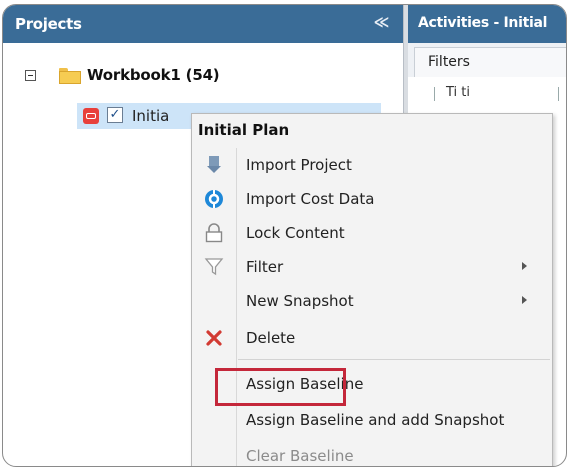 This screenshot has width=569, height=469. What do you see at coordinates (280, 387) in the screenshot?
I see `highlight-annotation` at bounding box center [280, 387].